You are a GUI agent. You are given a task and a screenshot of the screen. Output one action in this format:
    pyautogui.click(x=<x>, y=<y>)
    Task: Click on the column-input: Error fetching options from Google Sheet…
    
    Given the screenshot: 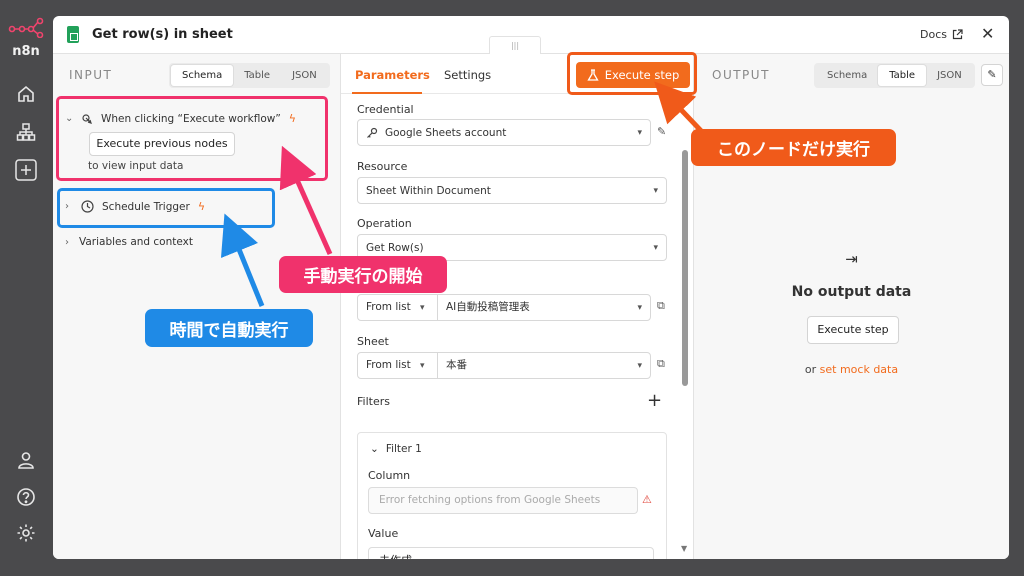 What is the action you would take?
    pyautogui.click(x=503, y=500)
    